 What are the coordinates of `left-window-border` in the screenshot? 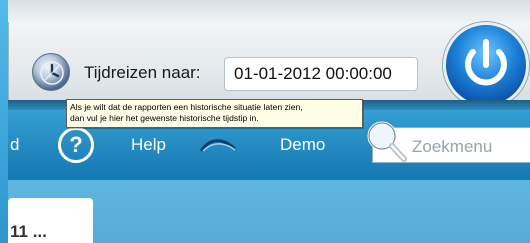 It's located at (4, 121).